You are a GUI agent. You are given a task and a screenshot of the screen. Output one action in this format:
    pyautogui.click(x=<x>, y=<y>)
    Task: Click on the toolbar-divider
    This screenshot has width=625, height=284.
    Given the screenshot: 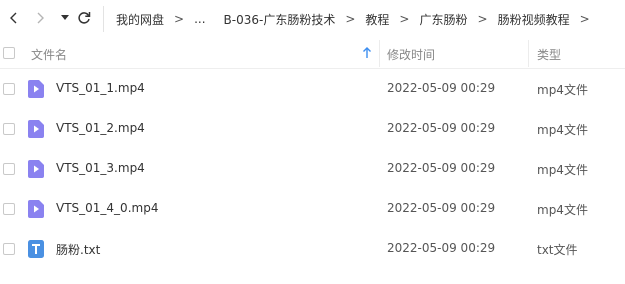 What is the action you would take?
    pyautogui.click(x=103, y=19)
    